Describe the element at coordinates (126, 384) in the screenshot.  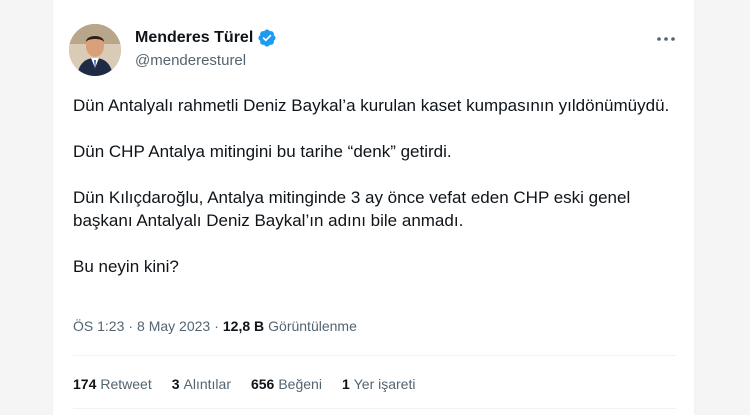
I see `retweets-label: Retweet` at that location.